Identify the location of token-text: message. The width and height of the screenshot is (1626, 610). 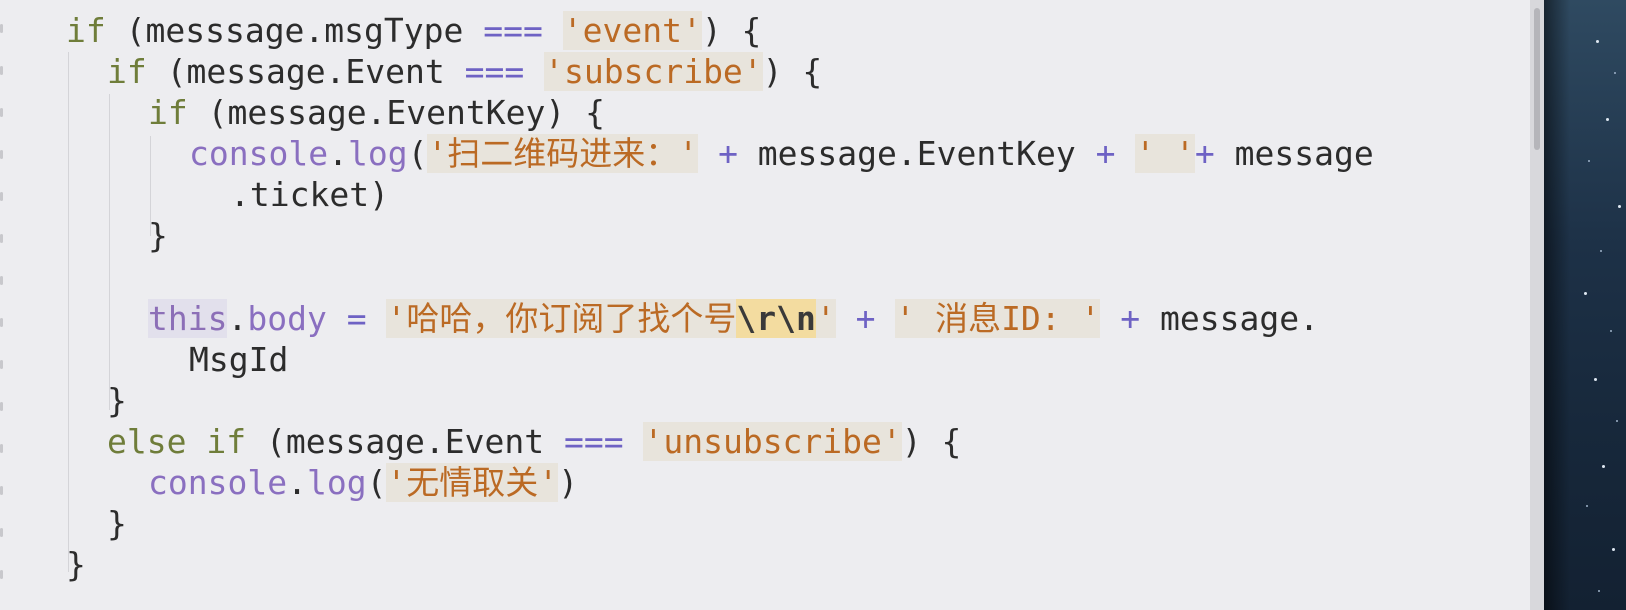
(1294, 153).